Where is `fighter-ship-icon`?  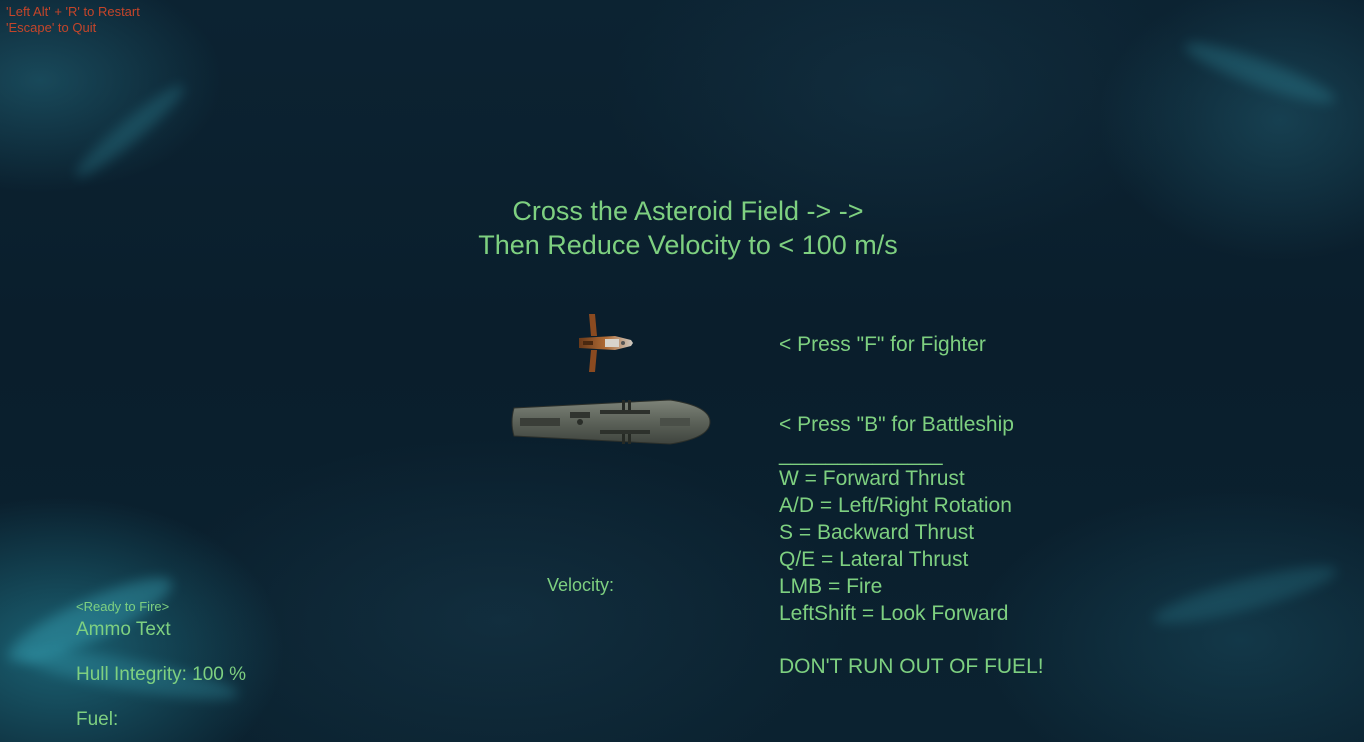 fighter-ship-icon is located at coordinates (606, 345).